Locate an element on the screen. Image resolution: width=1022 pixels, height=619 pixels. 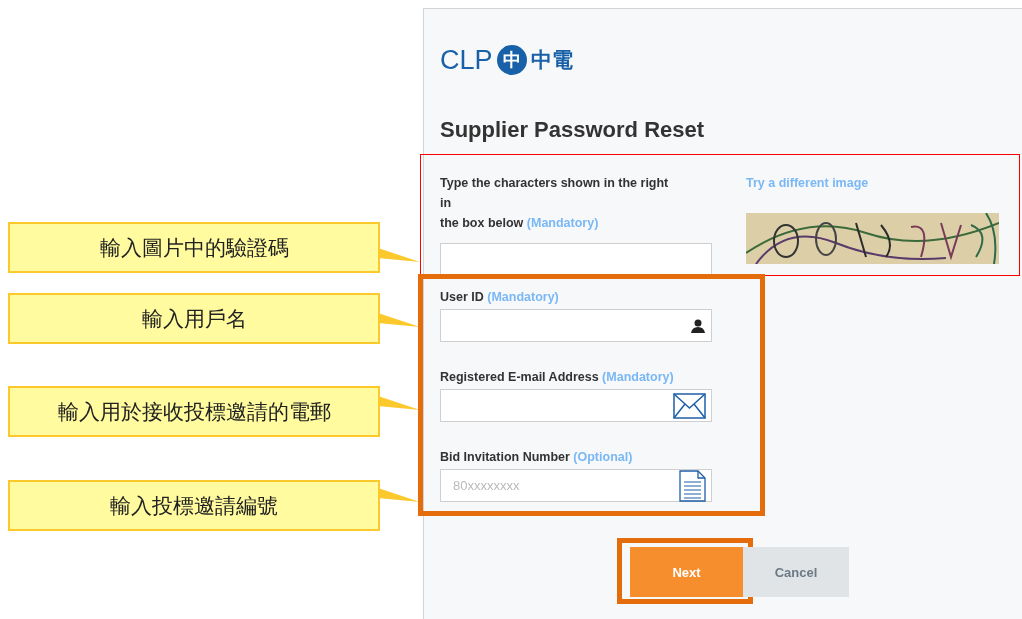
refresh-link: Try a different image is located at coordinates (872, 183).